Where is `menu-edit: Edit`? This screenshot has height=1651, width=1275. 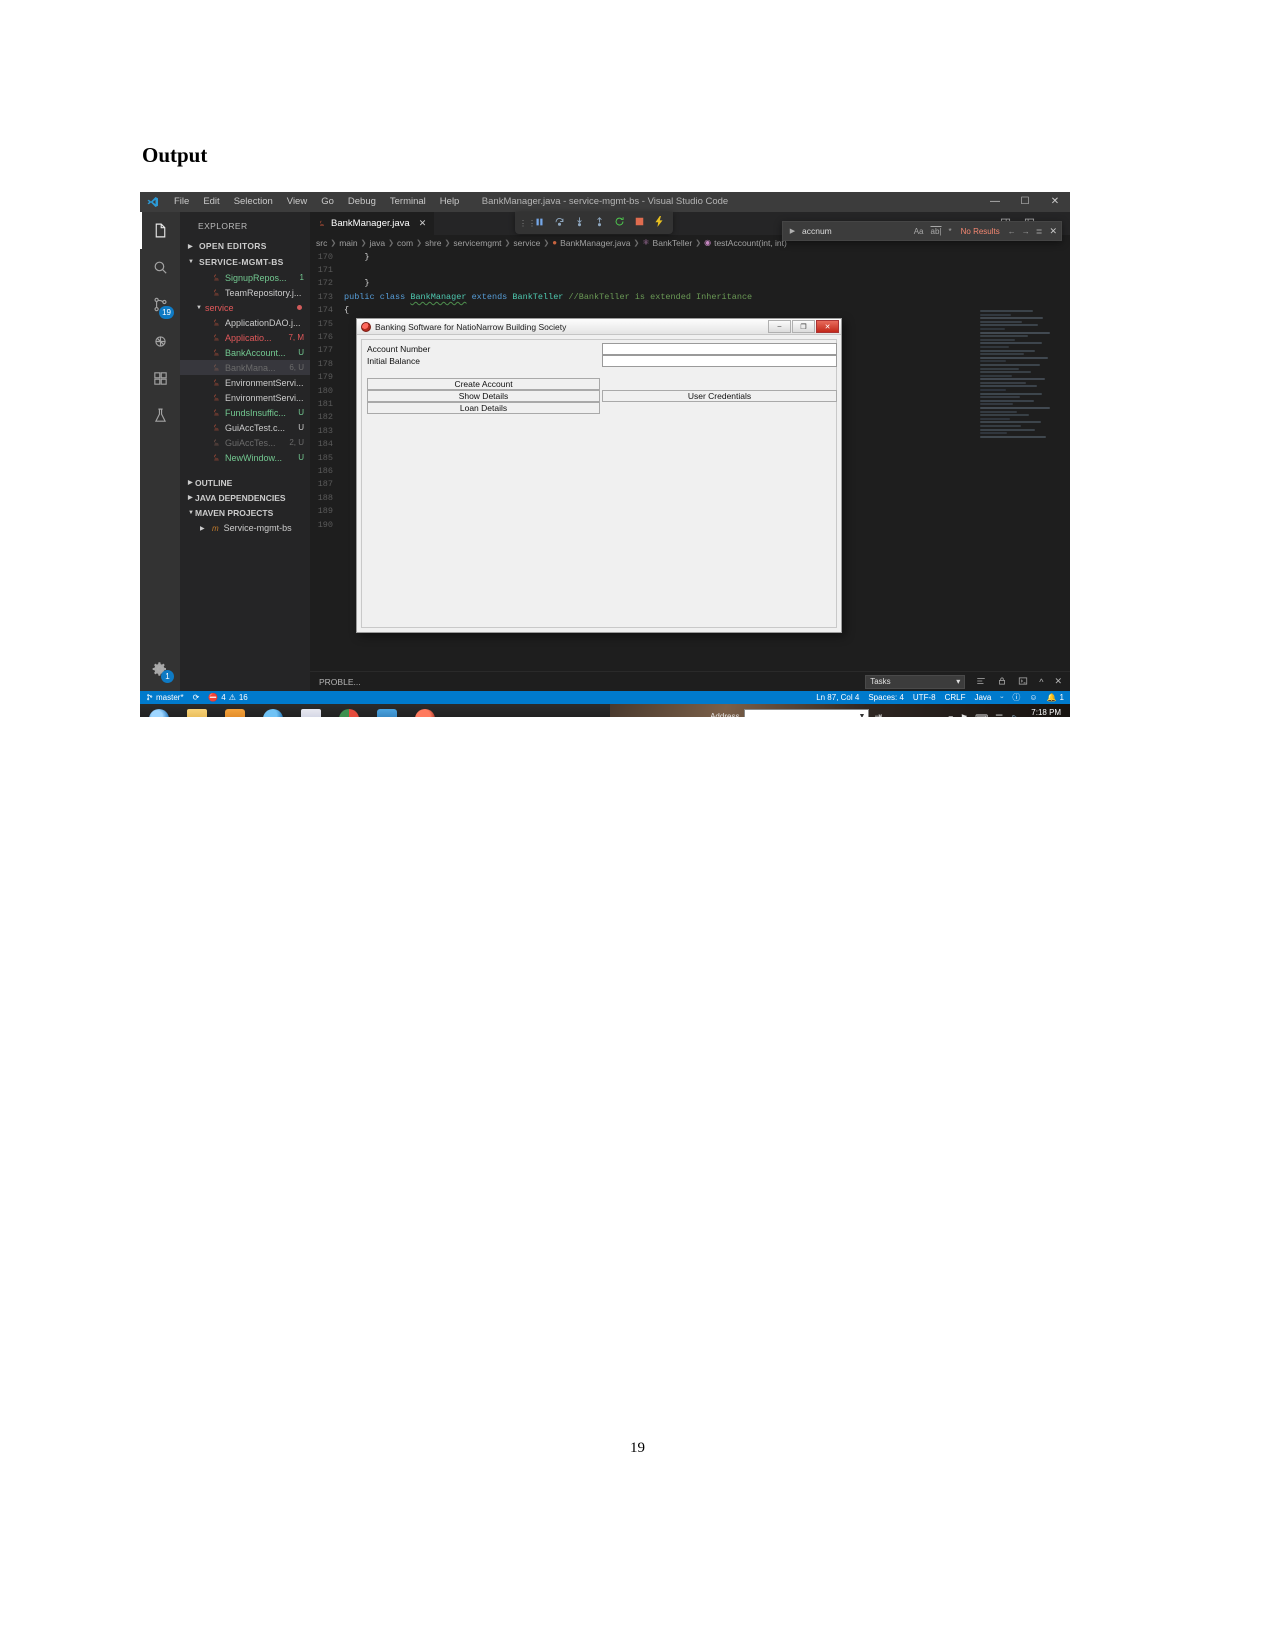 menu-edit: Edit is located at coordinates (211, 202).